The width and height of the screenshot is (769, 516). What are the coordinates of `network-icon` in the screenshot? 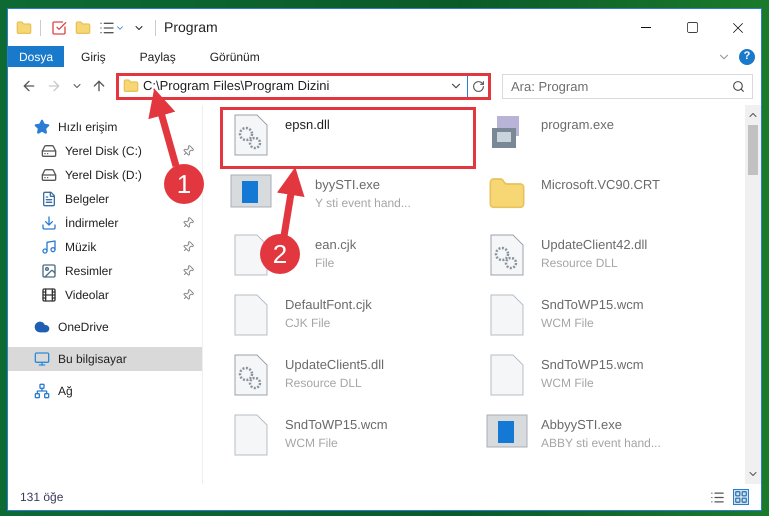 It's located at (42, 391).